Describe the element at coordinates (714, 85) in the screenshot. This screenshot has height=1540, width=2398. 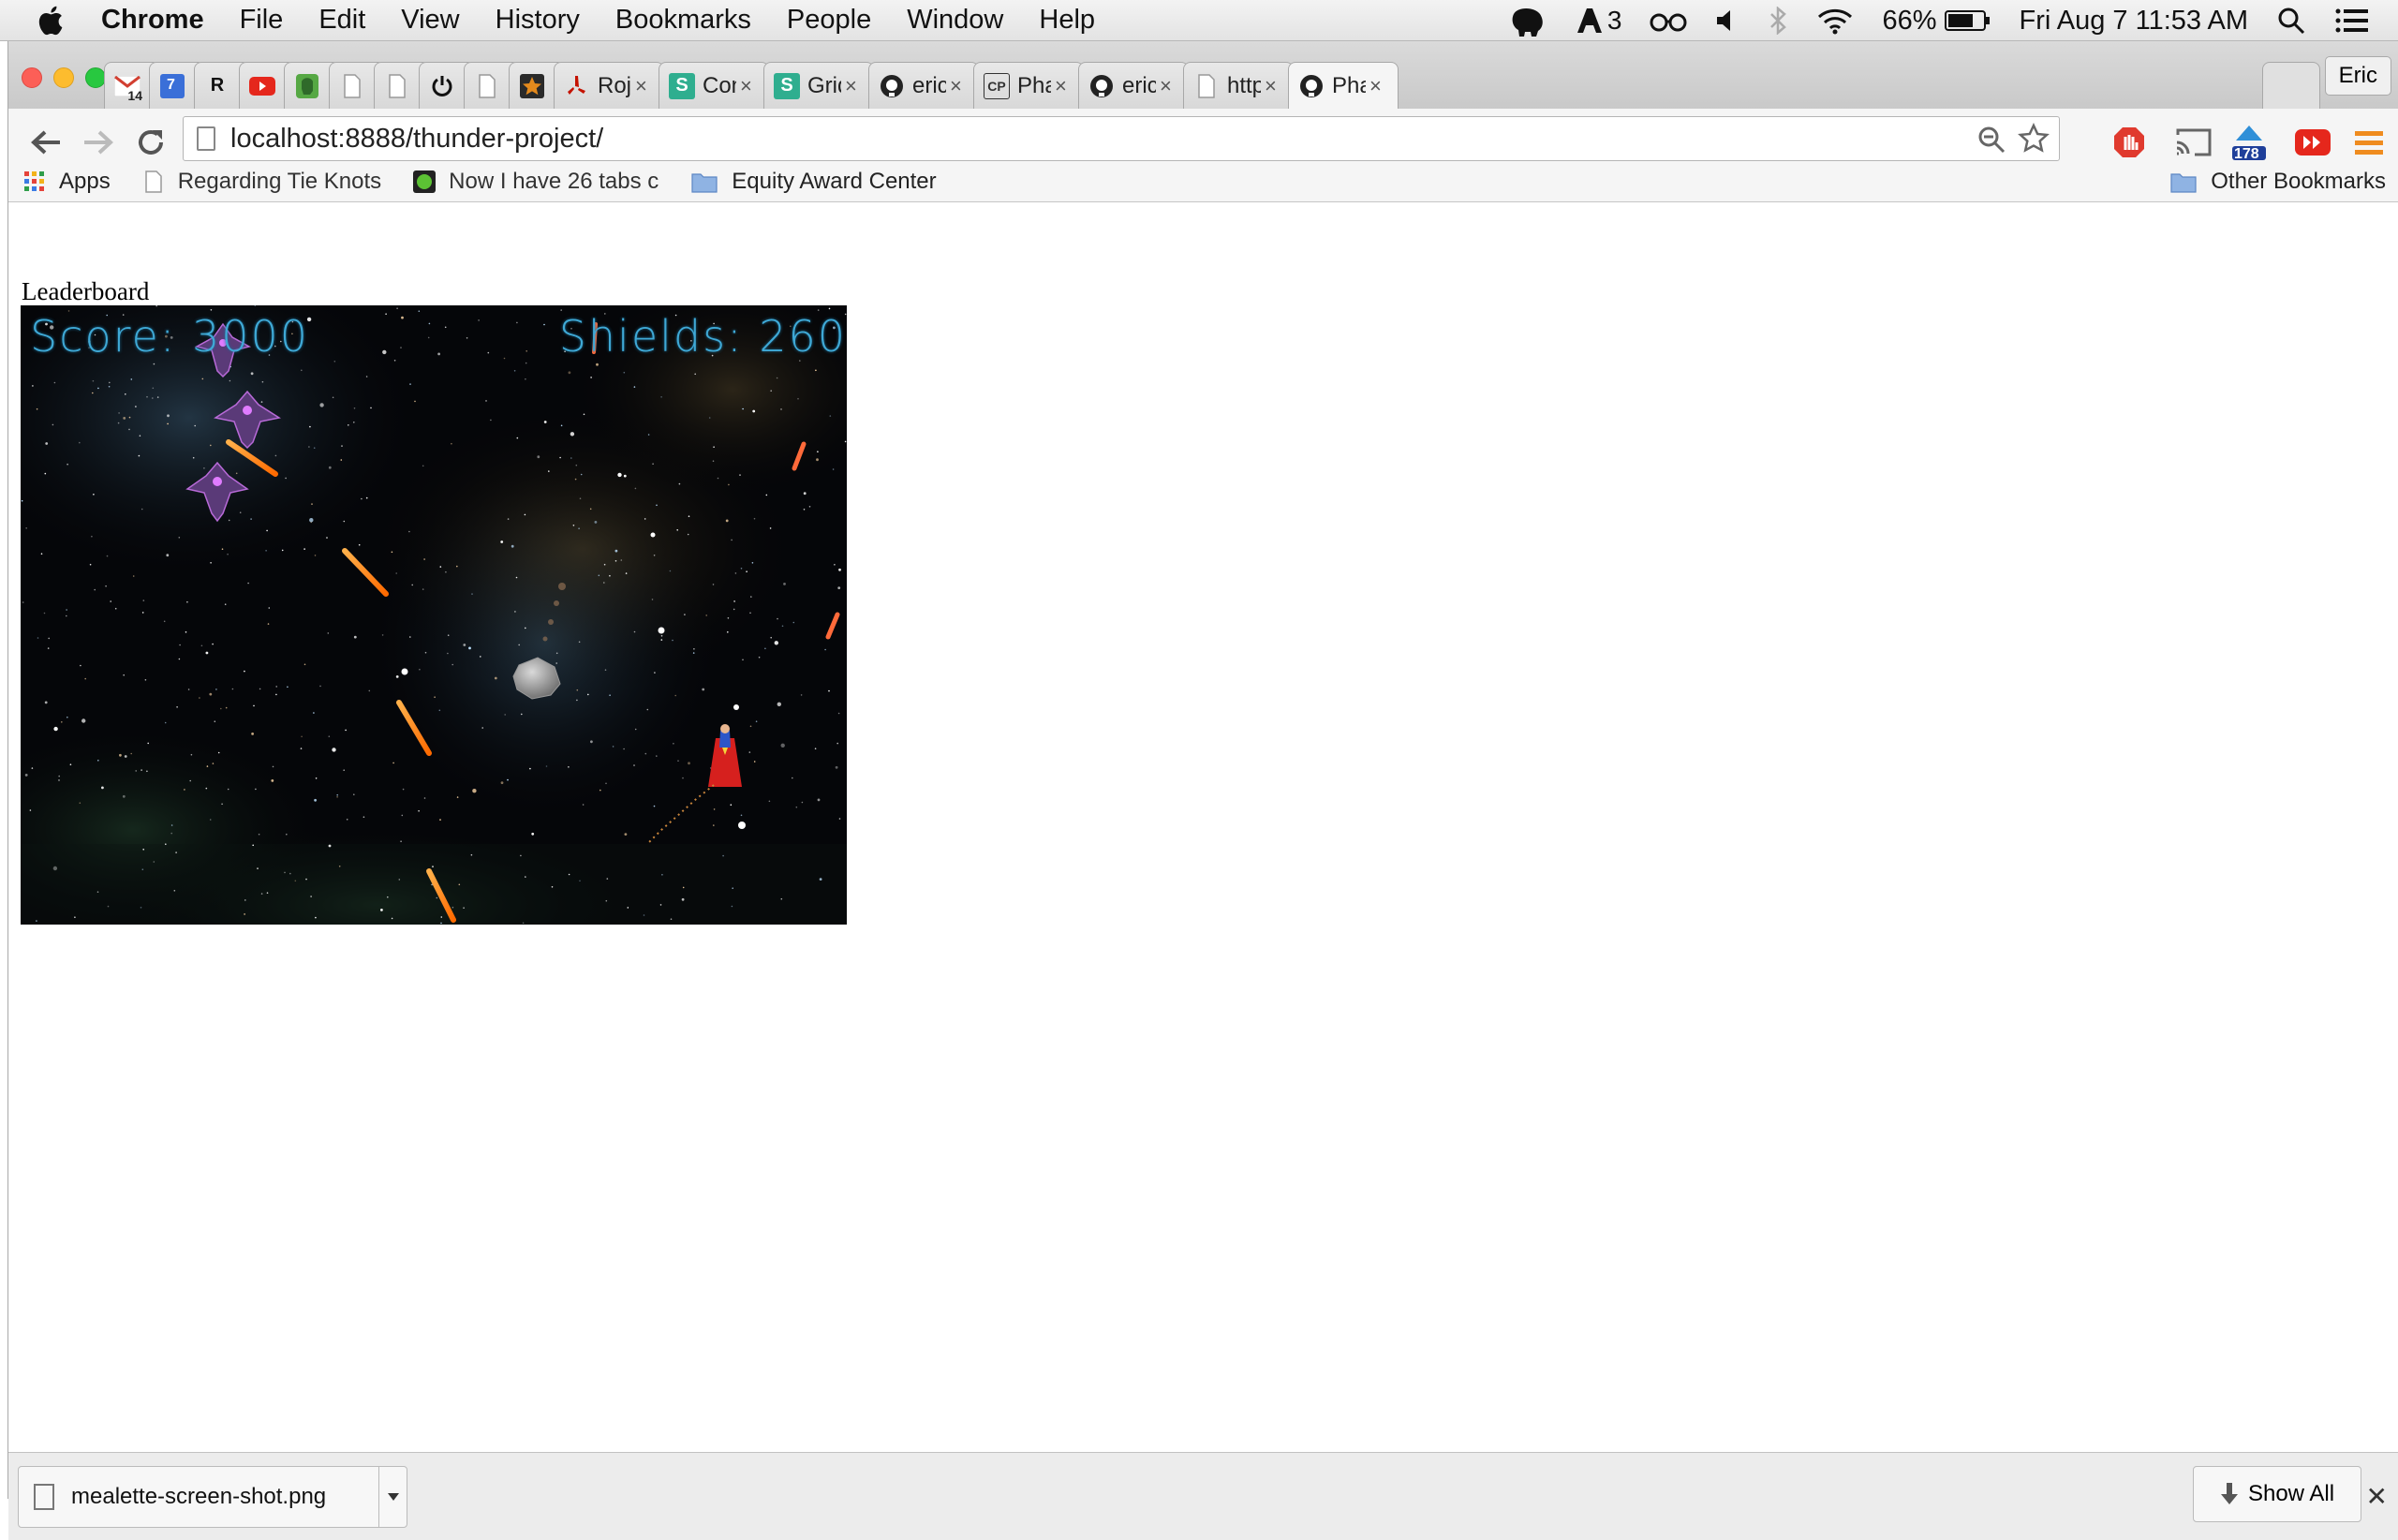
I see `browser-tab: S Contair×` at that location.